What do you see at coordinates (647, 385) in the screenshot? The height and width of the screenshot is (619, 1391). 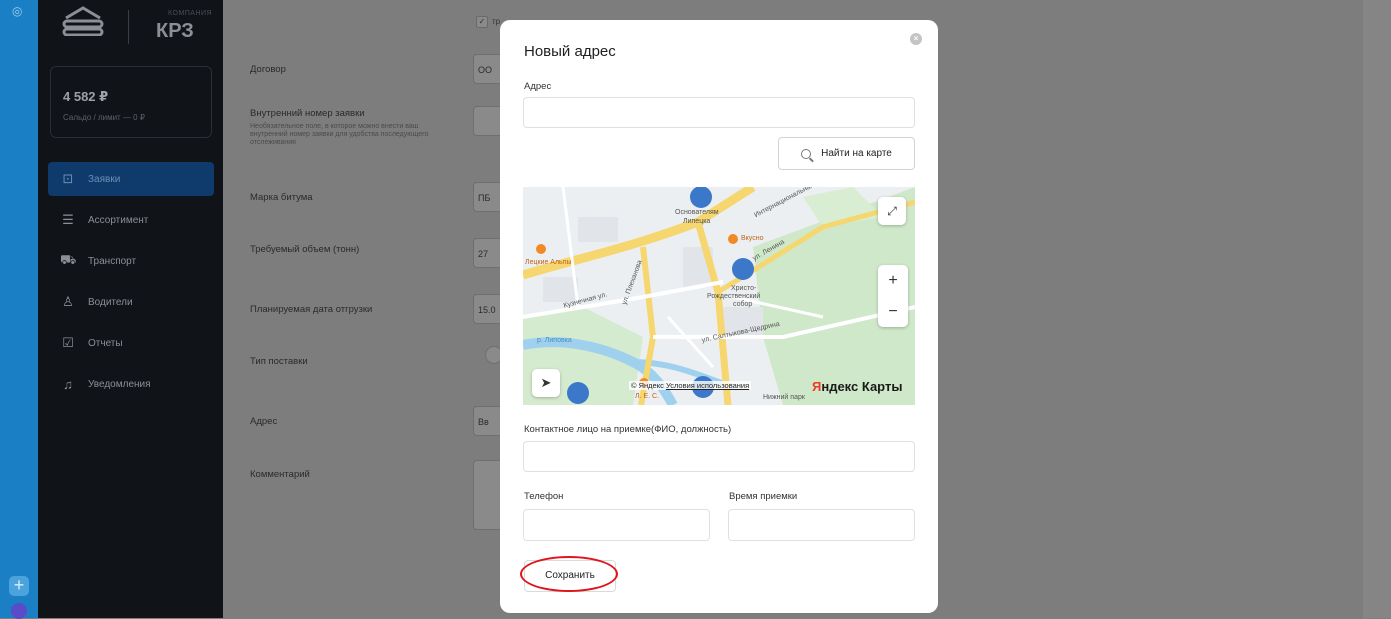 I see `attribution-prefix: © Яндекс` at bounding box center [647, 385].